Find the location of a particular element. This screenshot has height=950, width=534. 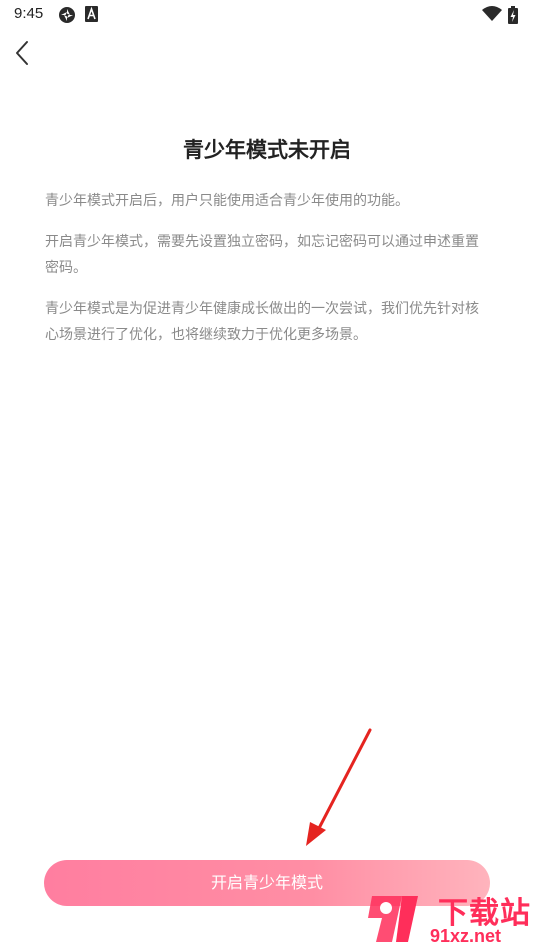

watermark: 下载站 91xz.net is located at coordinates (448, 918).